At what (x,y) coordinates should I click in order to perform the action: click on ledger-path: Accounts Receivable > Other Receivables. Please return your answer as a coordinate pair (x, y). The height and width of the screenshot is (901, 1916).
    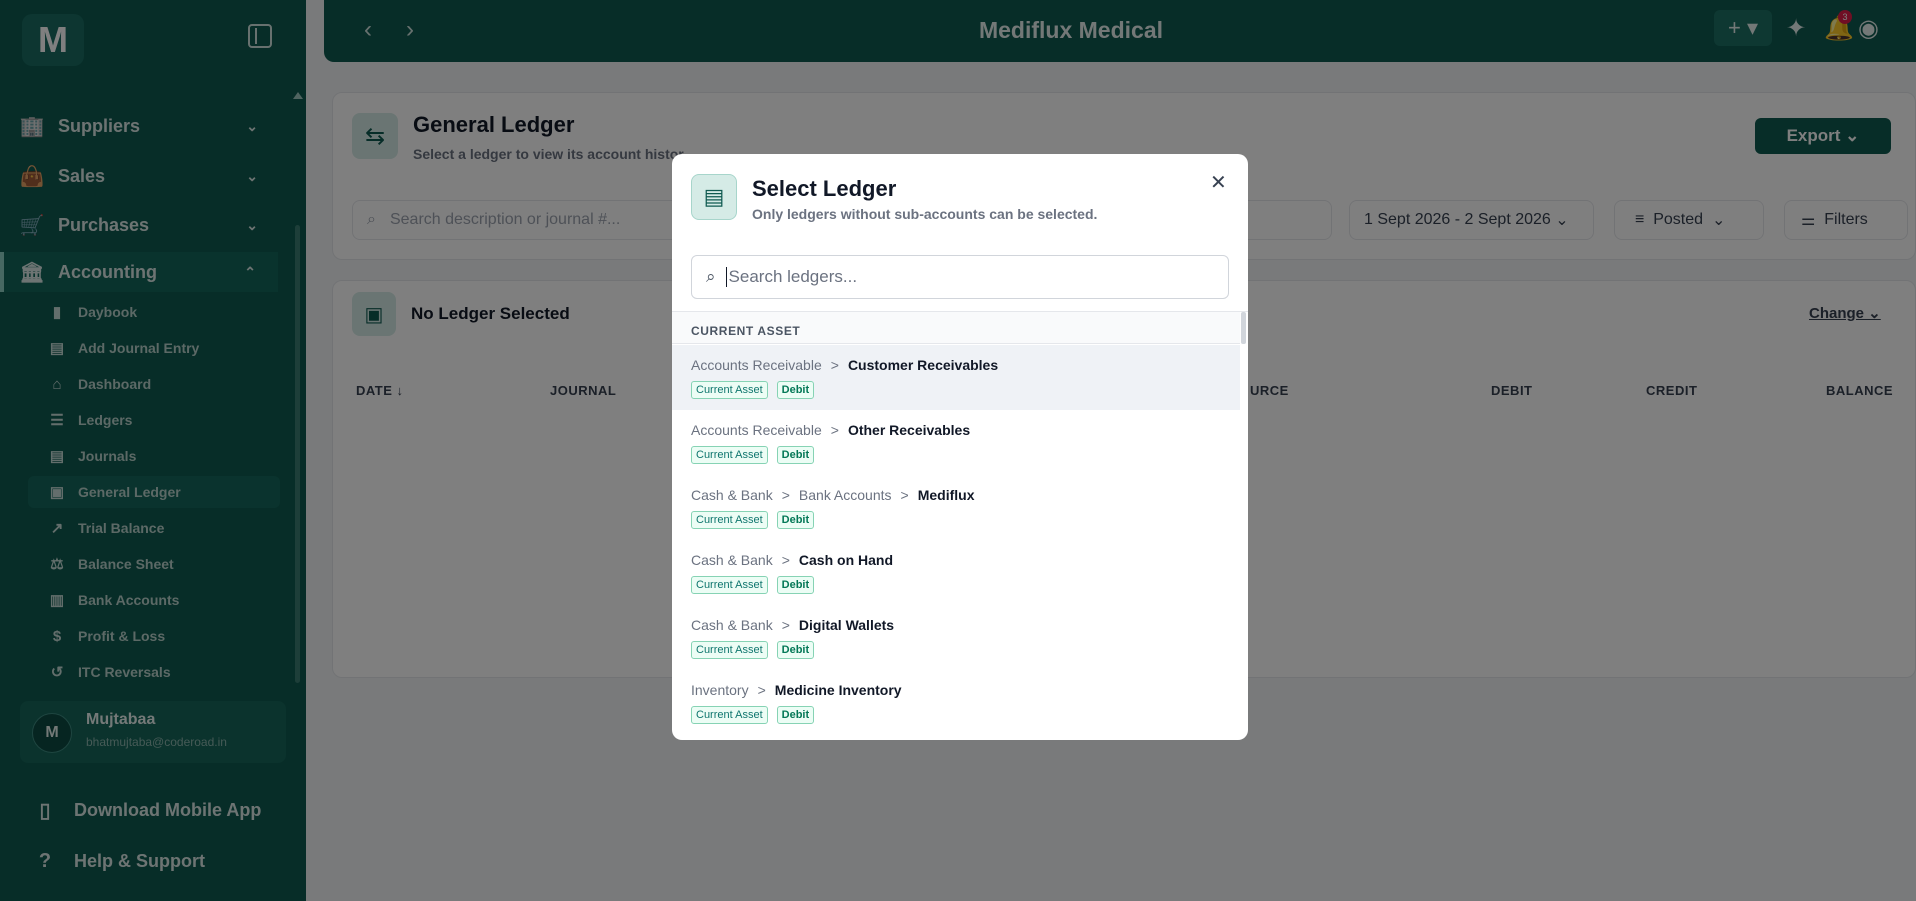
    Looking at the image, I should click on (965, 430).